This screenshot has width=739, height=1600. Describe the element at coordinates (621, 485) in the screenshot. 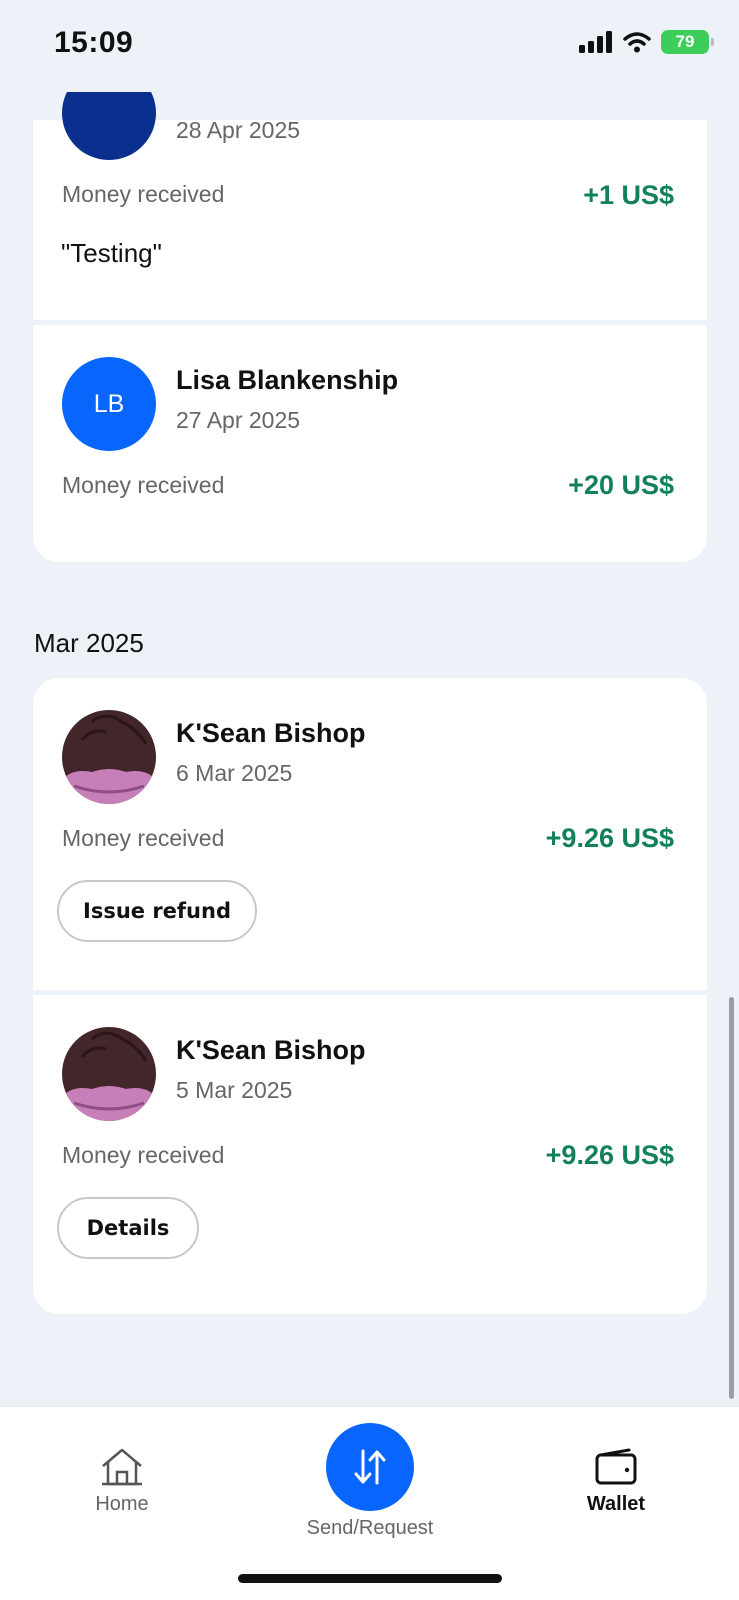

I see `transaction-amount: +20 US$` at that location.